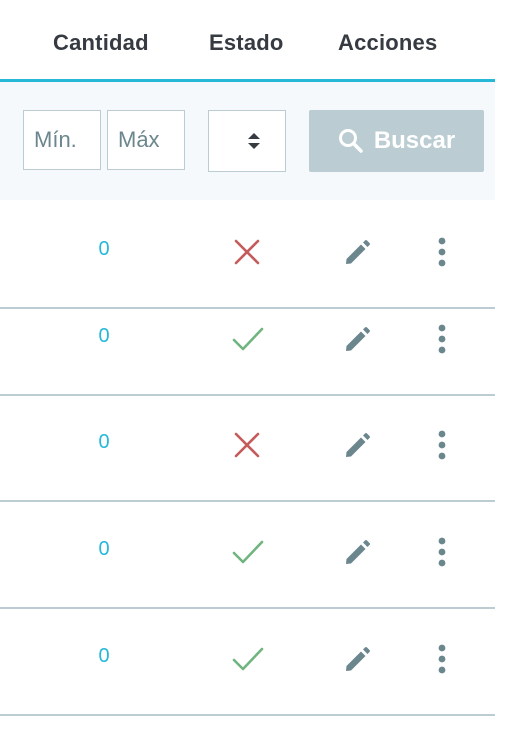 Image resolution: width=509 pixels, height=750 pixels. Describe the element at coordinates (146, 140) in the screenshot. I see `quantity-max-input` at that location.